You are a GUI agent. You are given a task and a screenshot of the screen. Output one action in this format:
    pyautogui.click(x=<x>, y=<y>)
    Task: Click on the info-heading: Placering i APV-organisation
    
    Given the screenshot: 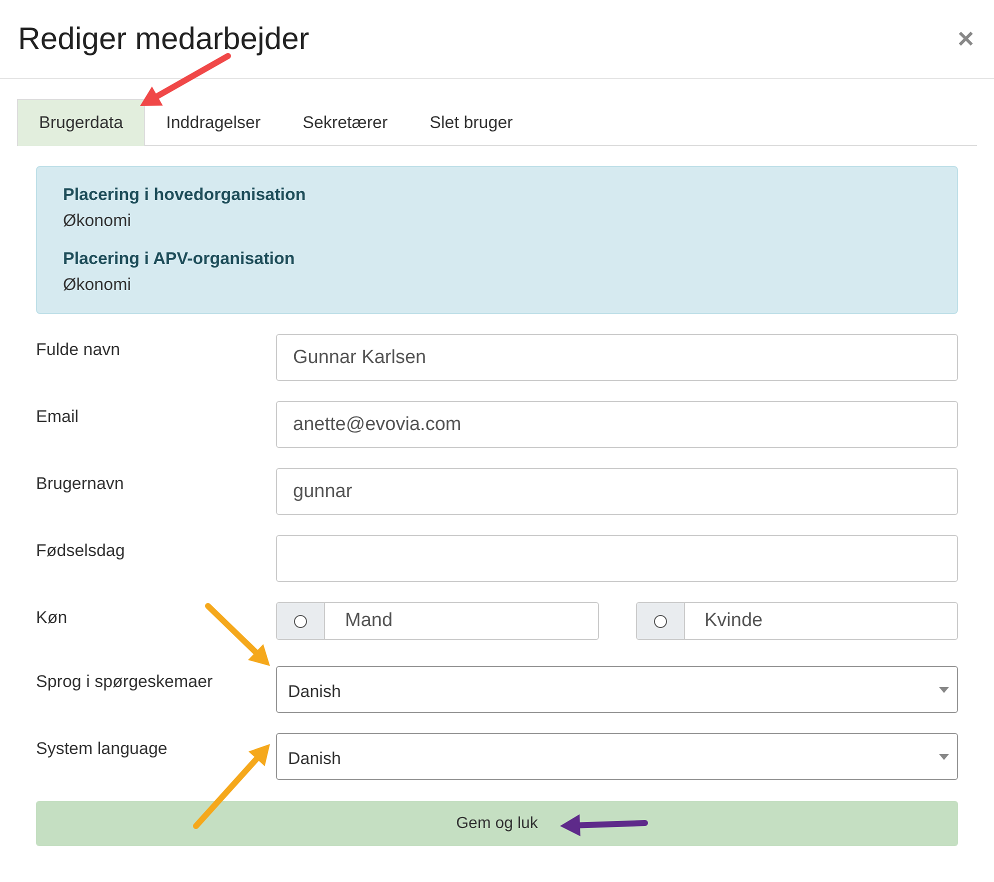 What is the action you would take?
    pyautogui.click(x=179, y=259)
    